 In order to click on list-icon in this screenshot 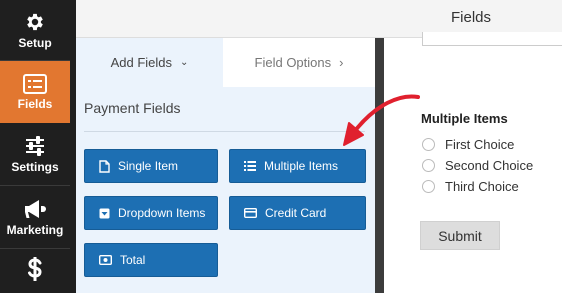, I will do `click(250, 166)`.